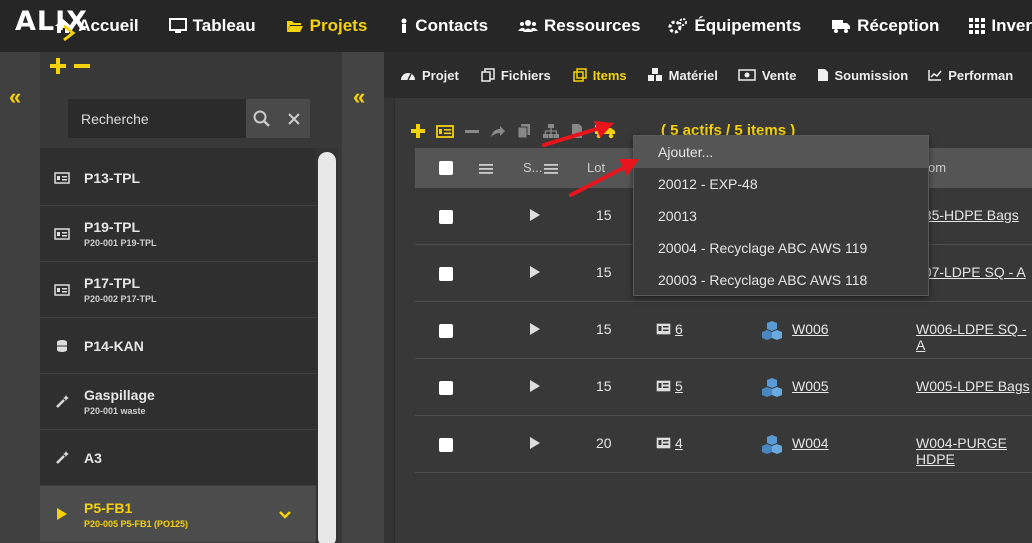 The height and width of the screenshot is (543, 1032). What do you see at coordinates (1000, 26) in the screenshot?
I see `nav-inventaire: Inver` at bounding box center [1000, 26].